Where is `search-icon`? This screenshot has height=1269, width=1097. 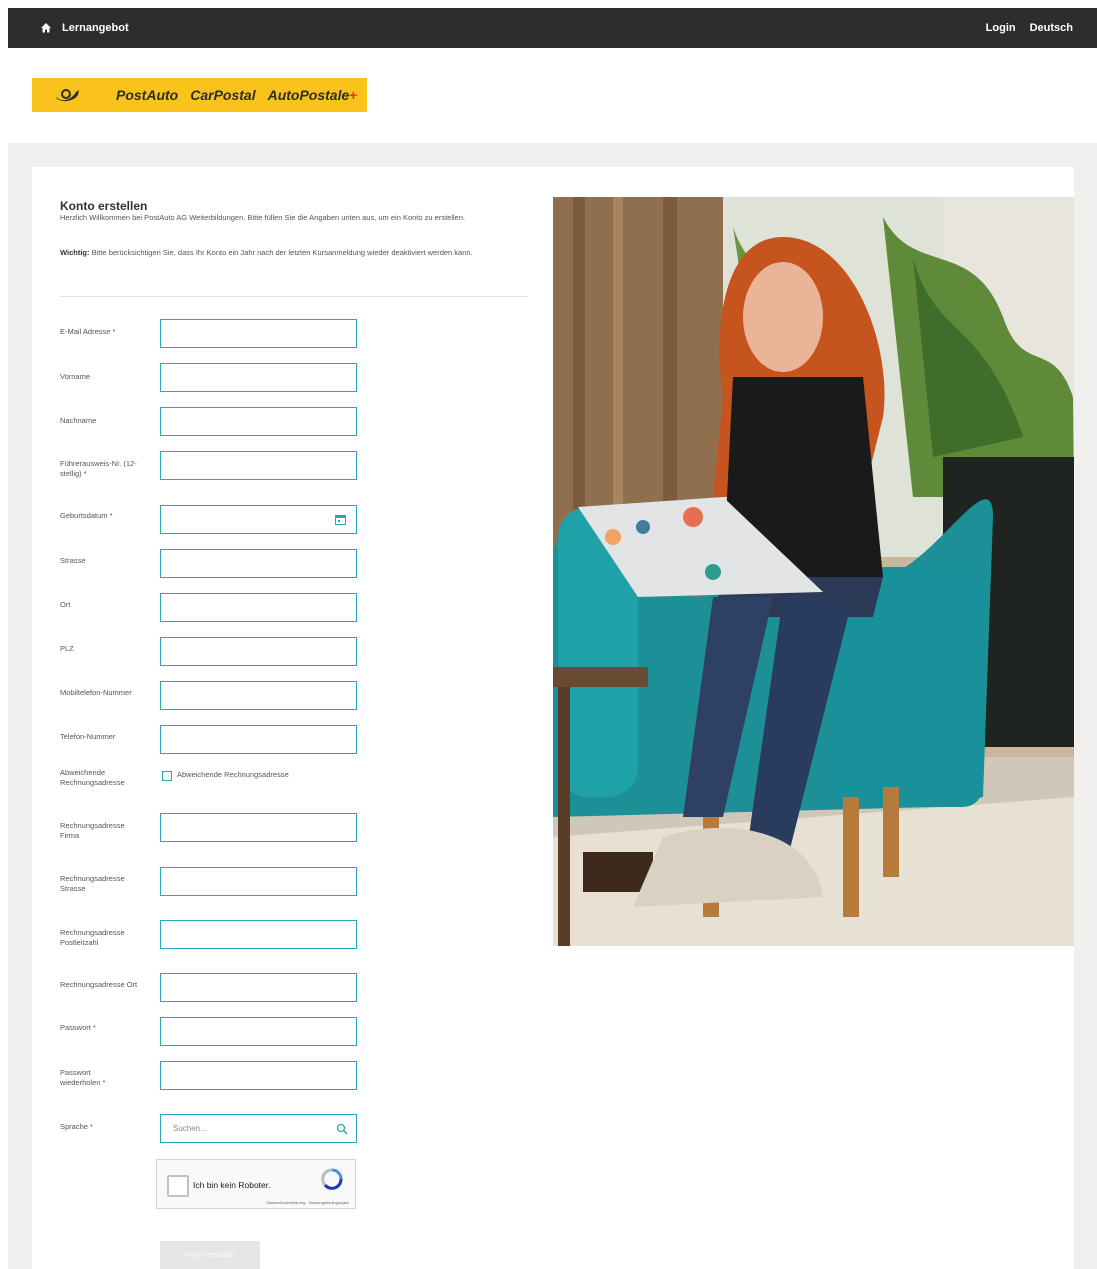
search-icon is located at coordinates (342, 1129).